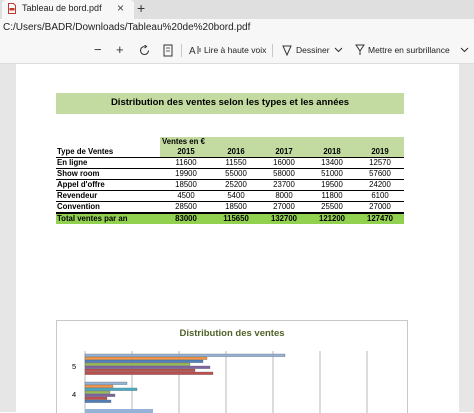  I want to click on row-label: Convention, so click(108, 207).